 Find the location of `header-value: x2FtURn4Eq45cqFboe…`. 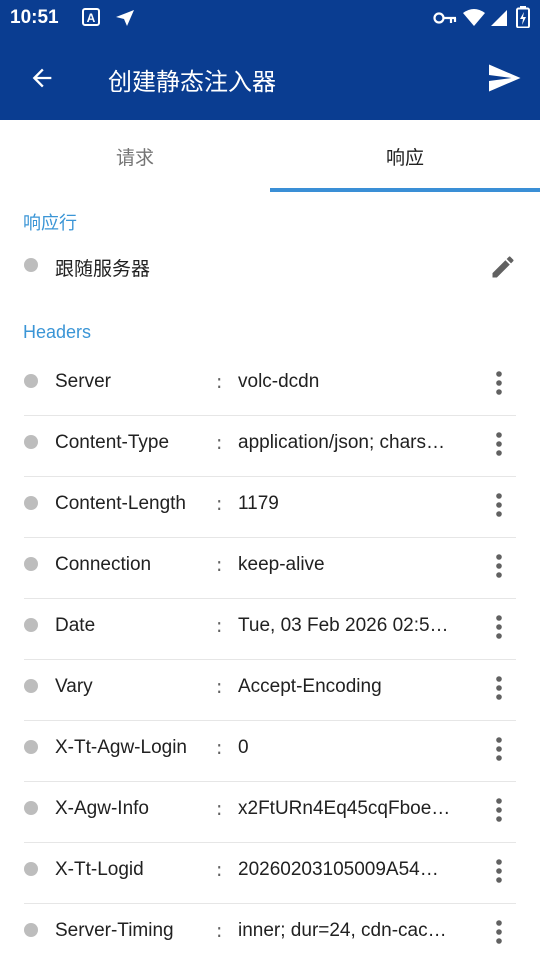

header-value: x2FtURn4Eq45cqFboe… is located at coordinates (344, 808).